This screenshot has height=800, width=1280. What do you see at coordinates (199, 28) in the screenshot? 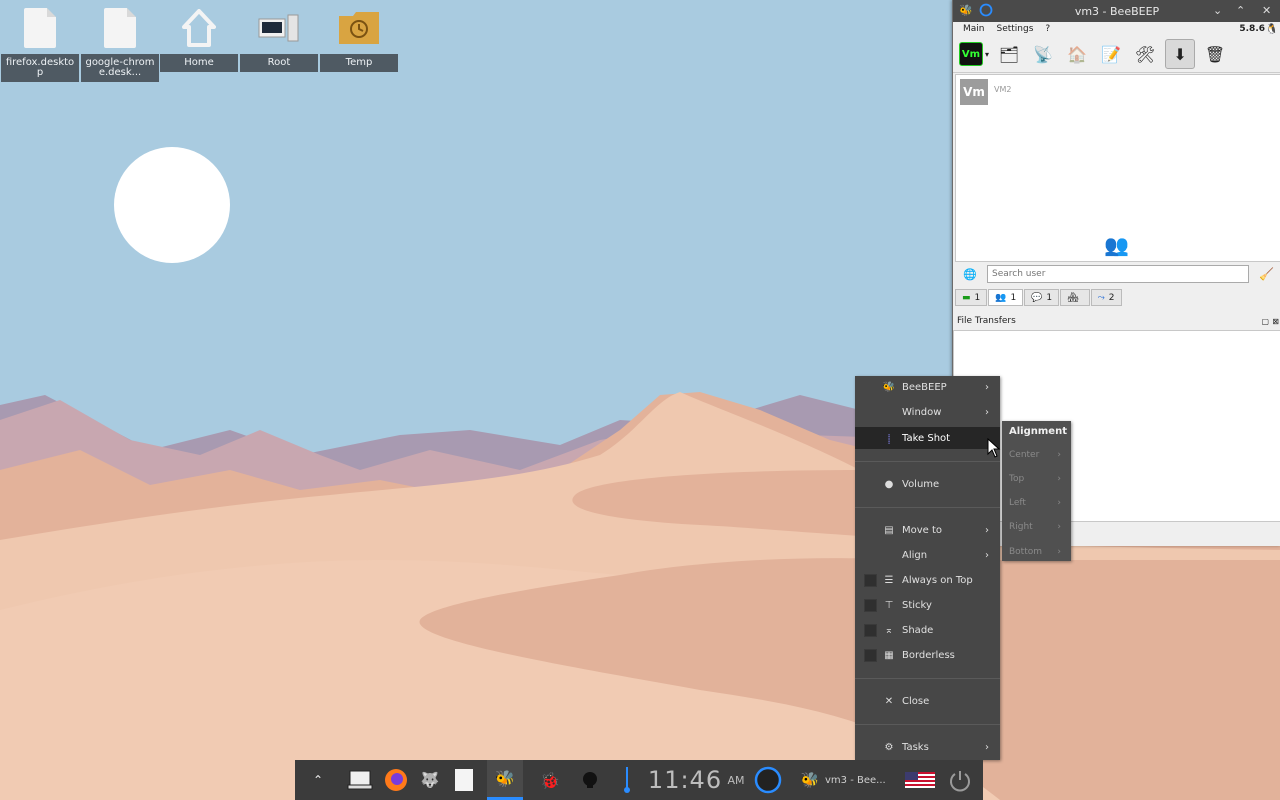
I see `home-icon` at bounding box center [199, 28].